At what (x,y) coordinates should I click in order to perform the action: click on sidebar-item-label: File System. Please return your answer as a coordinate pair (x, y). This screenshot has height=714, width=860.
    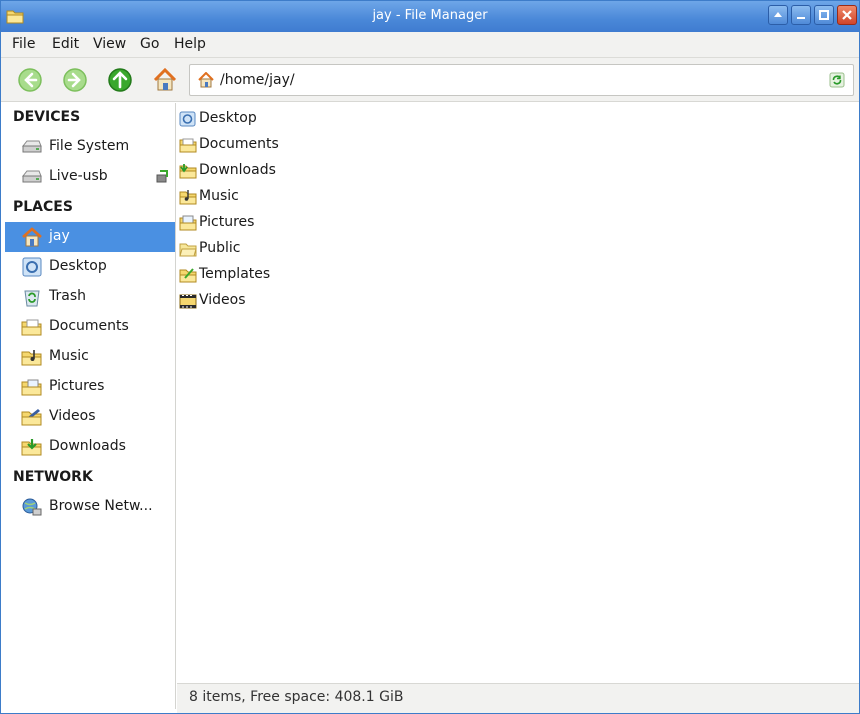
    Looking at the image, I should click on (89, 146).